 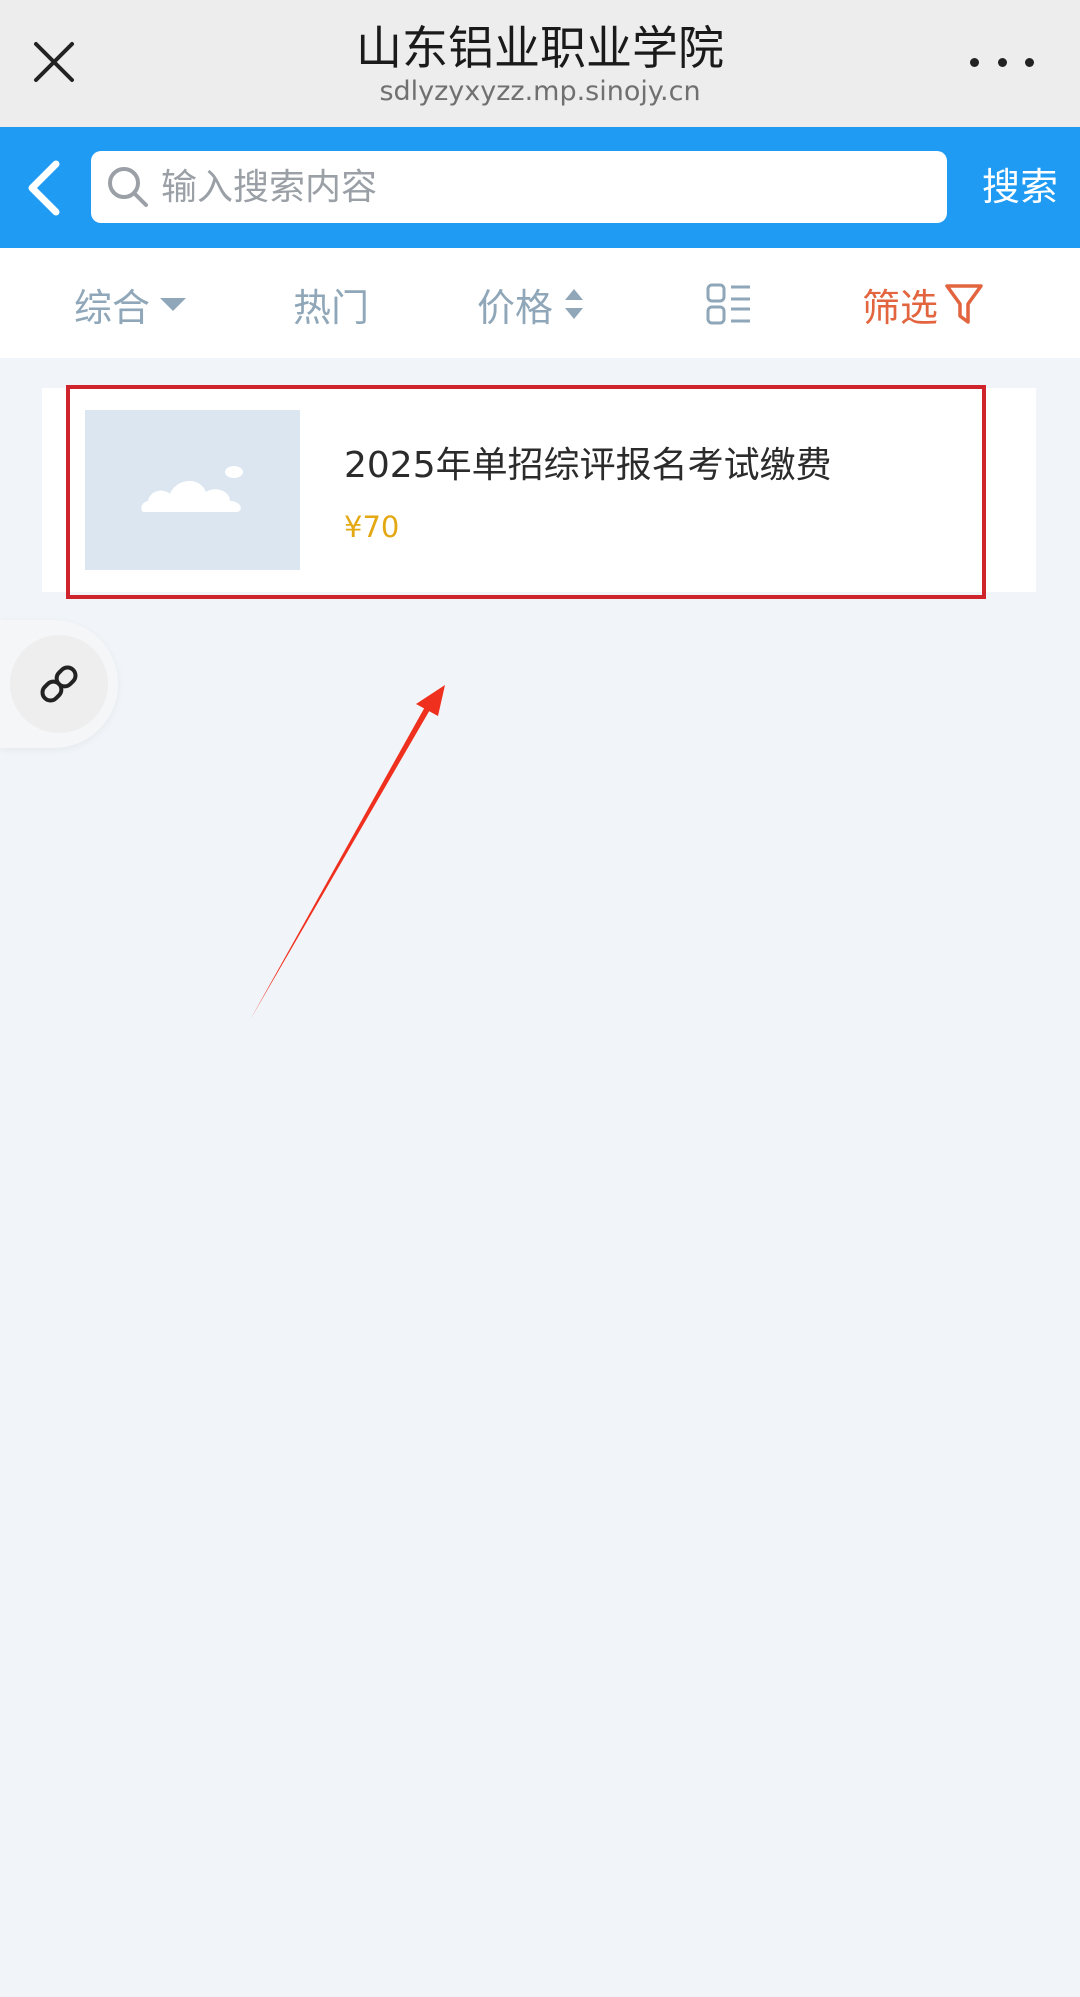 I want to click on search-button: 搜索, so click(x=1020, y=187).